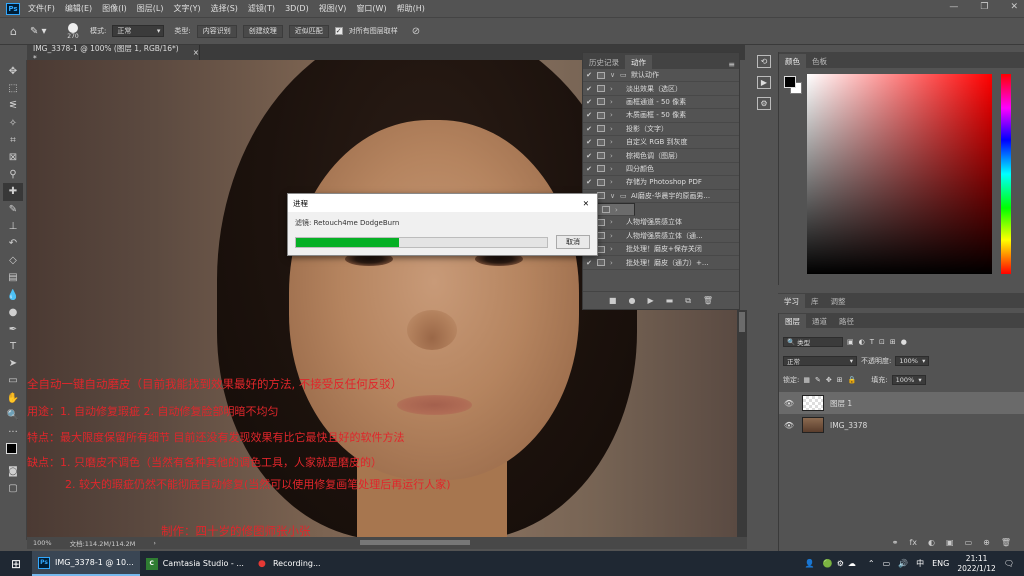 This screenshot has height=576, width=1024. Describe the element at coordinates (261, 8) in the screenshot. I see `menu-filter: 滤镜(T)` at that location.